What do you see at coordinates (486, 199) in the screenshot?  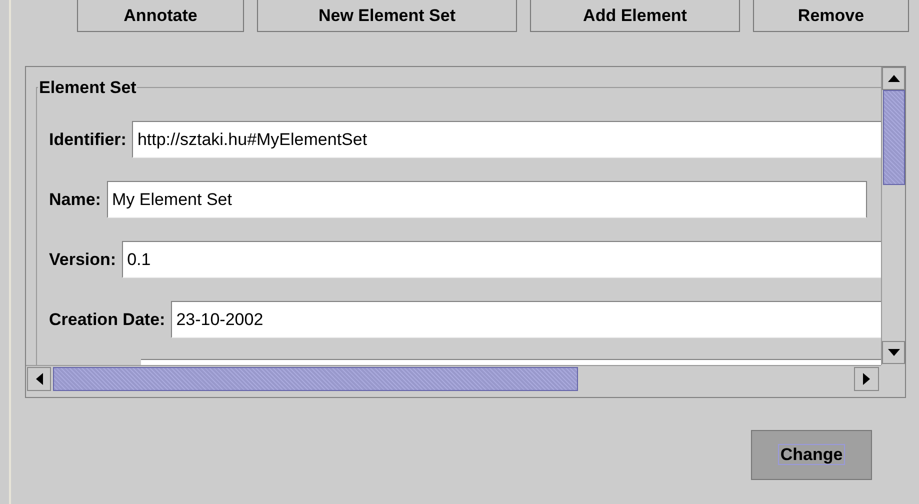 I see `input-field: My Element Set` at bounding box center [486, 199].